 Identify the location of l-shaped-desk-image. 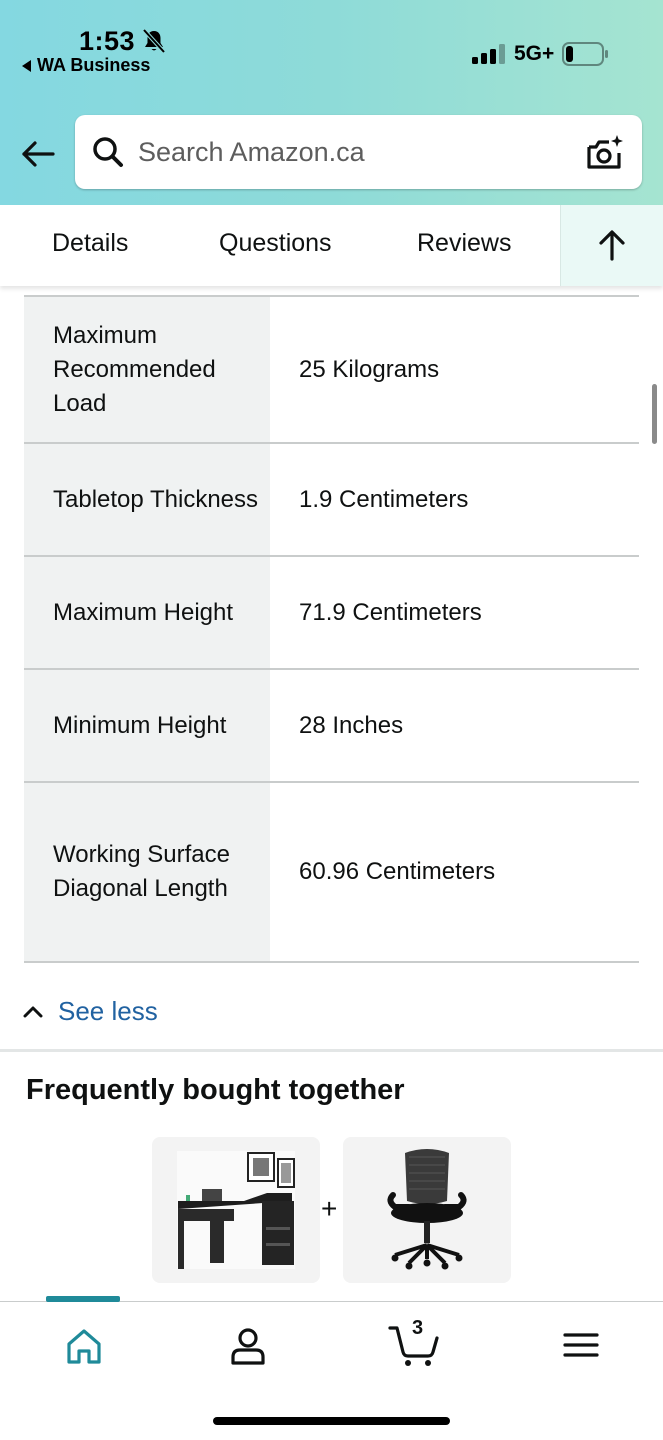
(236, 1210).